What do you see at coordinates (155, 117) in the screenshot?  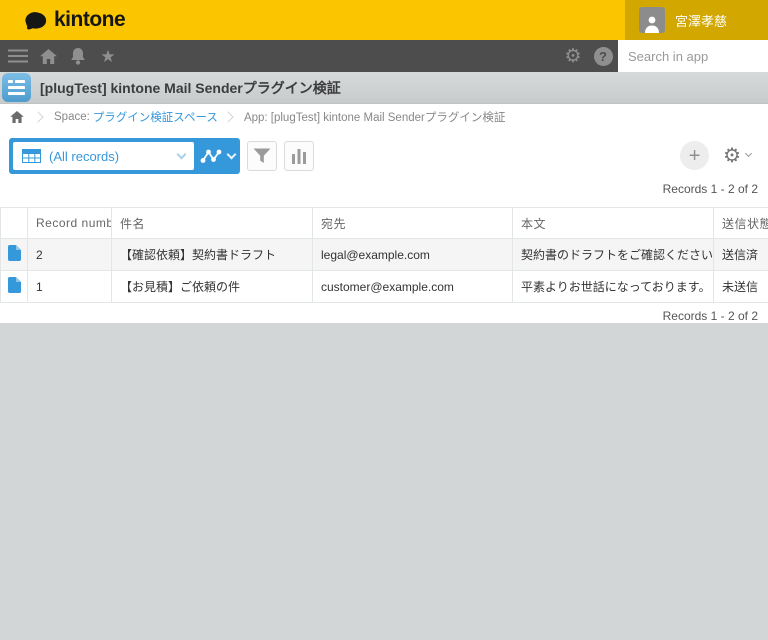 I see `space-crumb-link: プラグイン検証スペース` at bounding box center [155, 117].